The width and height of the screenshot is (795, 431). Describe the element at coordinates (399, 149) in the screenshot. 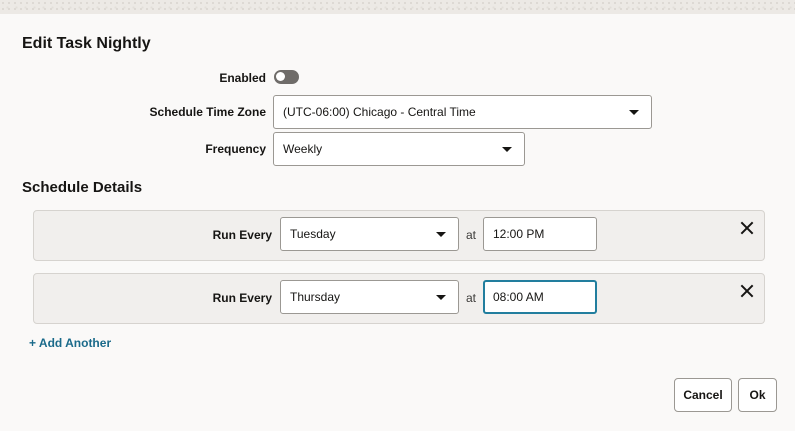

I see `frequency-select: Weekly` at that location.